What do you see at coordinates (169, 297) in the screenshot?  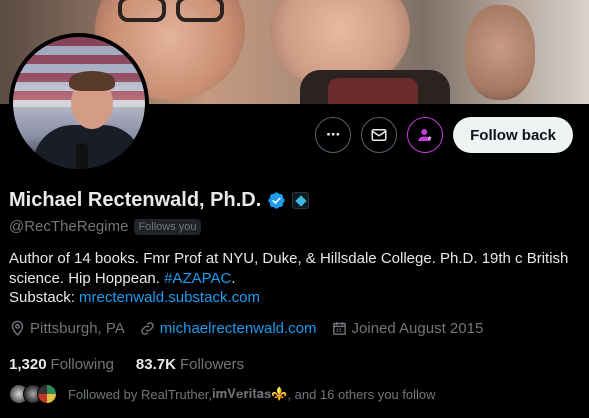 I see `substack-link: mrectenwald.substack.com` at bounding box center [169, 297].